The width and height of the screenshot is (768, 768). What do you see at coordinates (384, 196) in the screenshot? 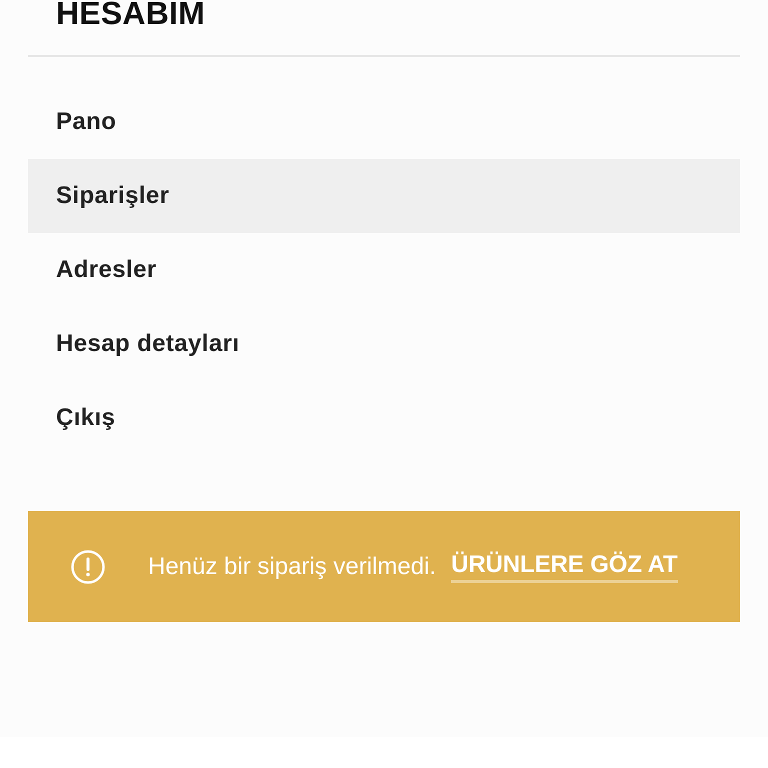
I see `menu-item: Siparişler` at bounding box center [384, 196].